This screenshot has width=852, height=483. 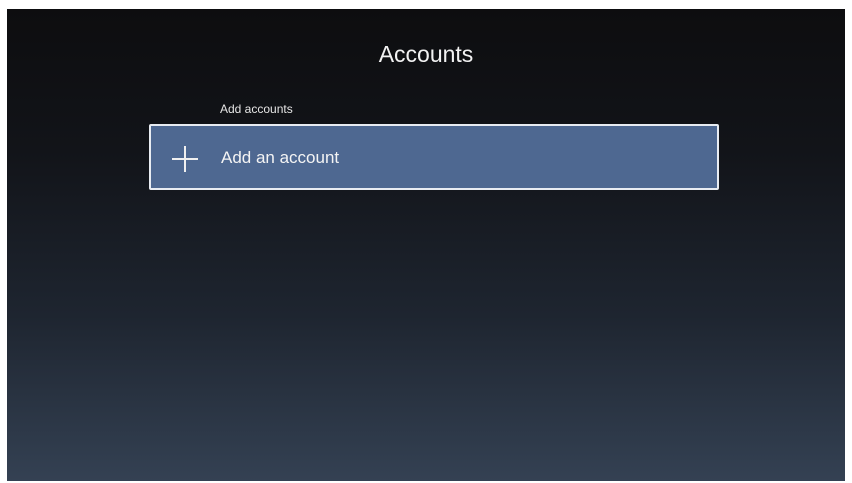 I want to click on add-account-button: Add an account, so click(x=434, y=157).